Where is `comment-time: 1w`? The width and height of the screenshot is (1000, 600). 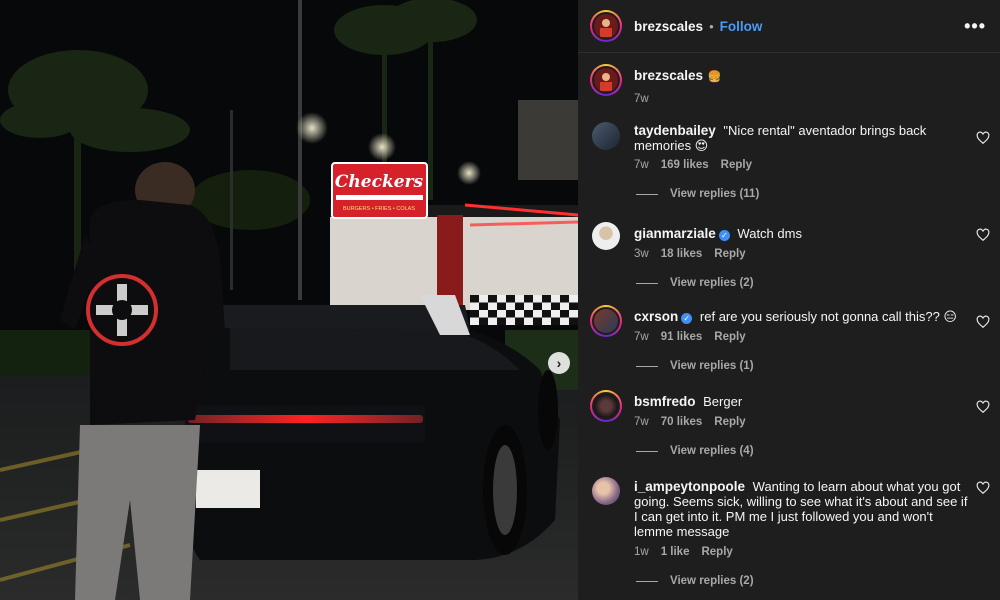 comment-time: 1w is located at coordinates (641, 552).